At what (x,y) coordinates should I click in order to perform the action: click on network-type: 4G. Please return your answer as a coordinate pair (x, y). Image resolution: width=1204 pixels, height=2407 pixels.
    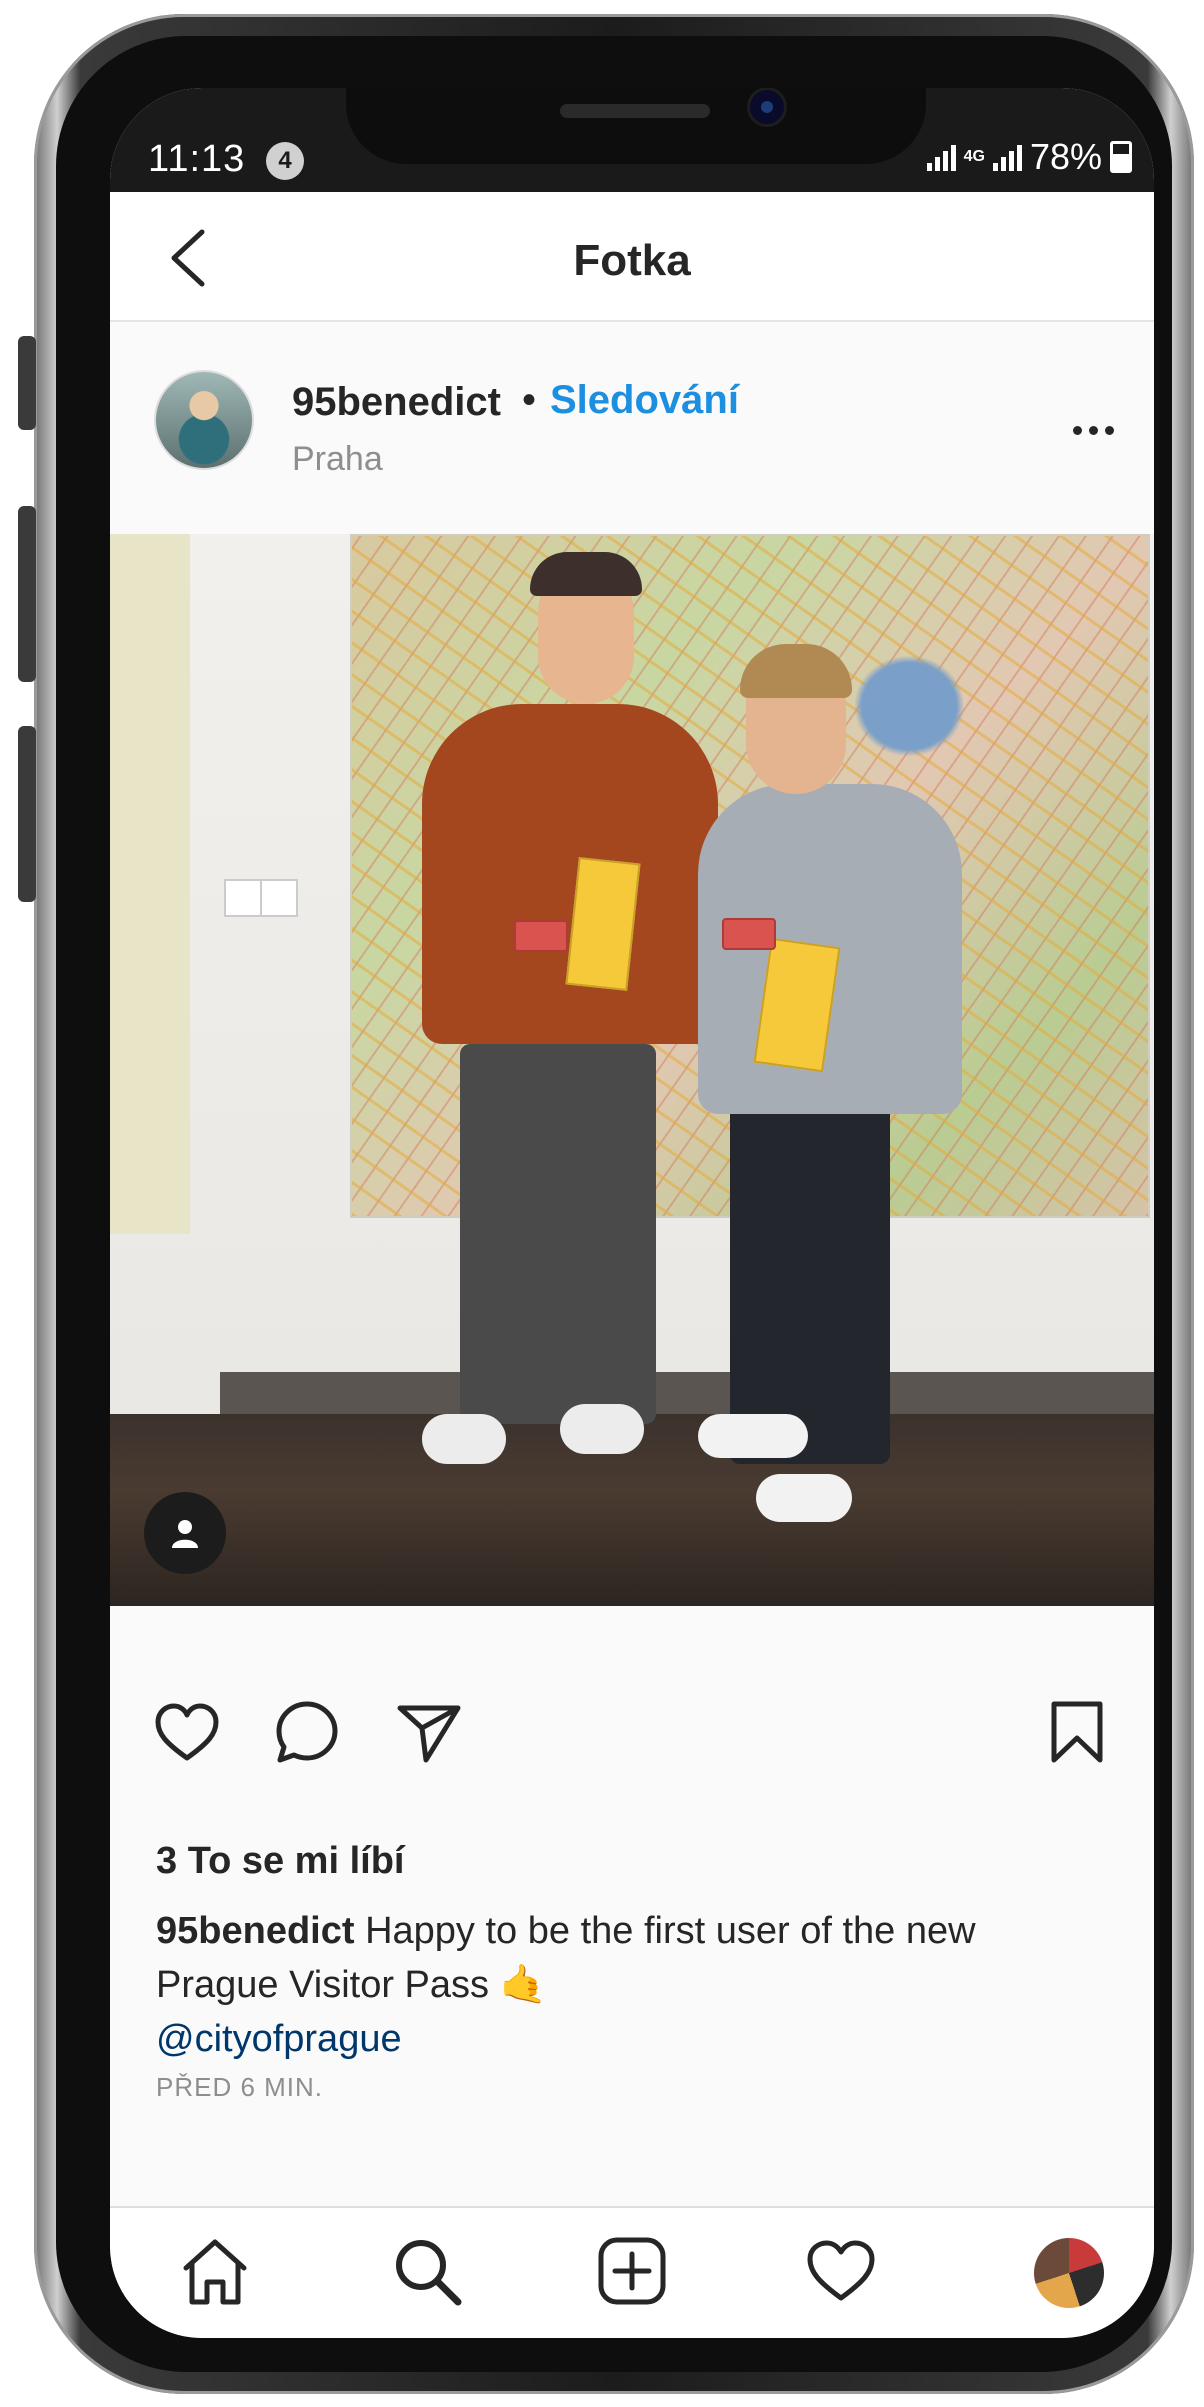
    Looking at the image, I should click on (974, 156).